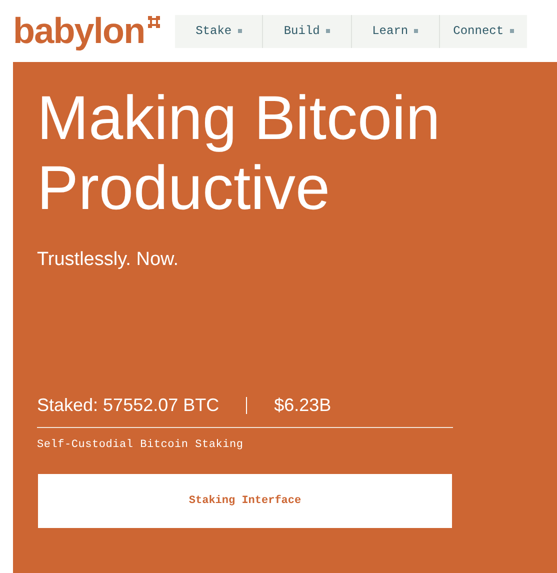  I want to click on logo-wordmark: babylon, so click(79, 31).